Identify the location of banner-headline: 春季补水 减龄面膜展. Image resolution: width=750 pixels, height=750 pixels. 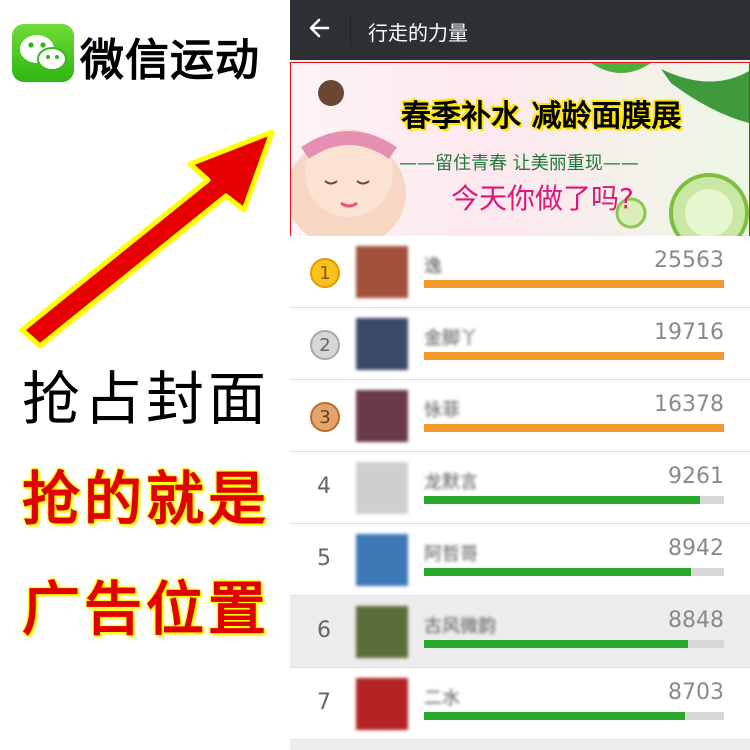
(541, 116).